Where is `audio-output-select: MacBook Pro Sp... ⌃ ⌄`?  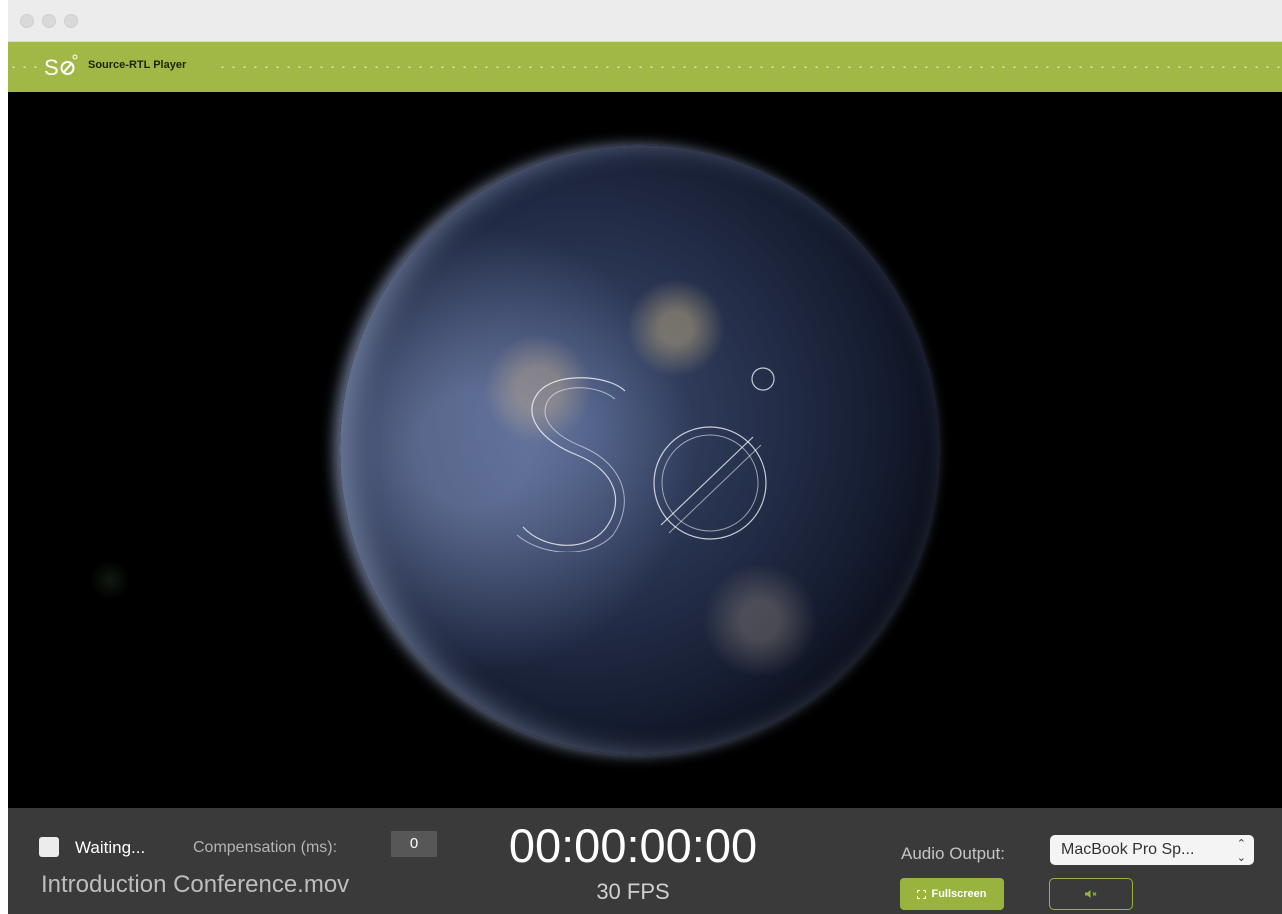
audio-output-select: MacBook Pro Sp... ⌃ ⌄ is located at coordinates (1152, 850).